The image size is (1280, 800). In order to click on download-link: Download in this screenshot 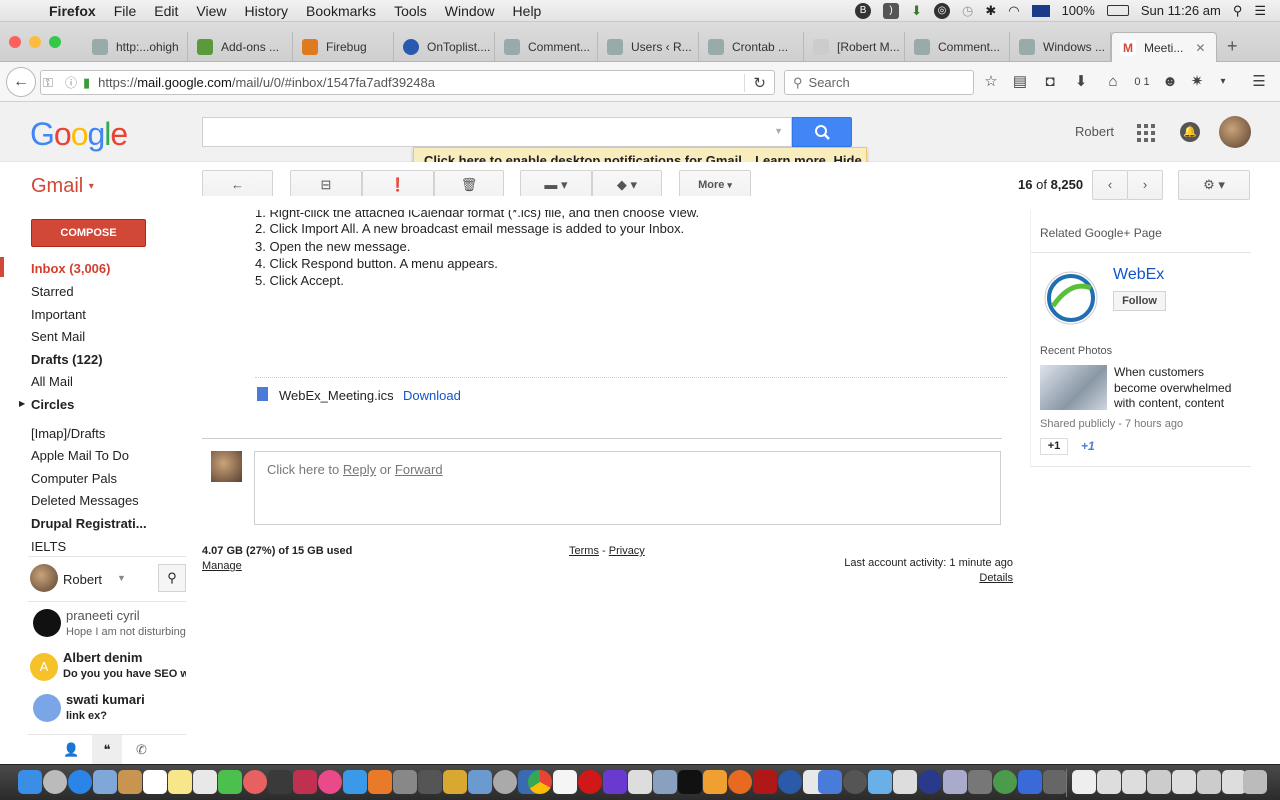, I will do `click(432, 395)`.